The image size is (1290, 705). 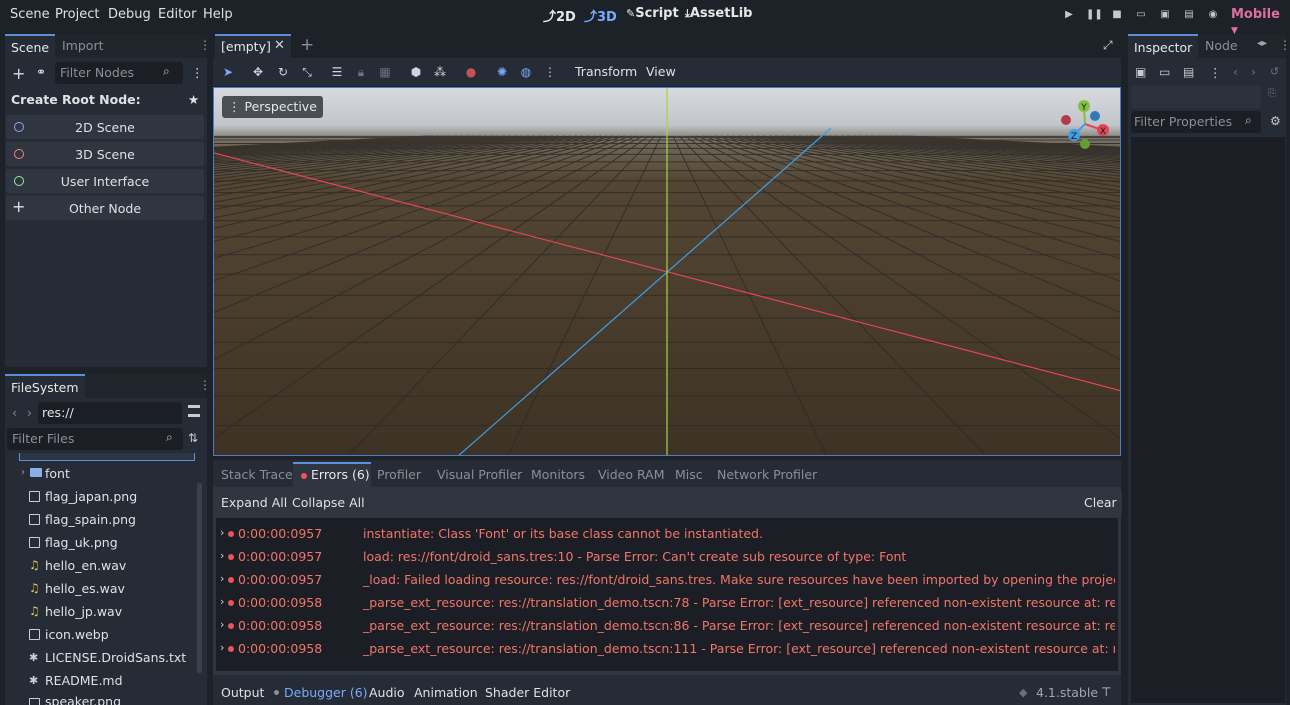 I want to click on list-item: LICENSE.DroidSans.txt, so click(x=115, y=657).